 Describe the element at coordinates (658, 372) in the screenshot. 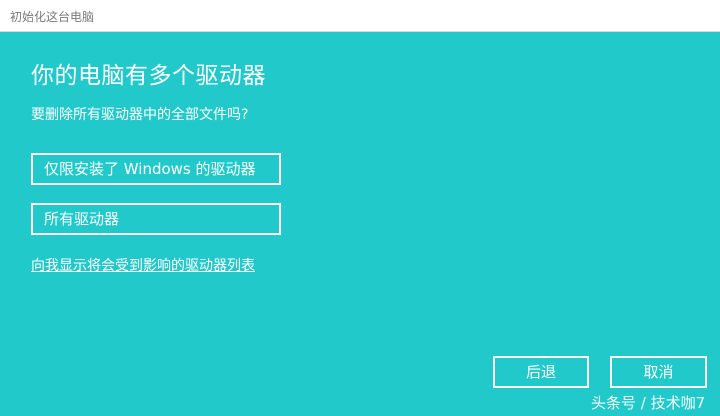

I see `cancel-button: 取消` at that location.